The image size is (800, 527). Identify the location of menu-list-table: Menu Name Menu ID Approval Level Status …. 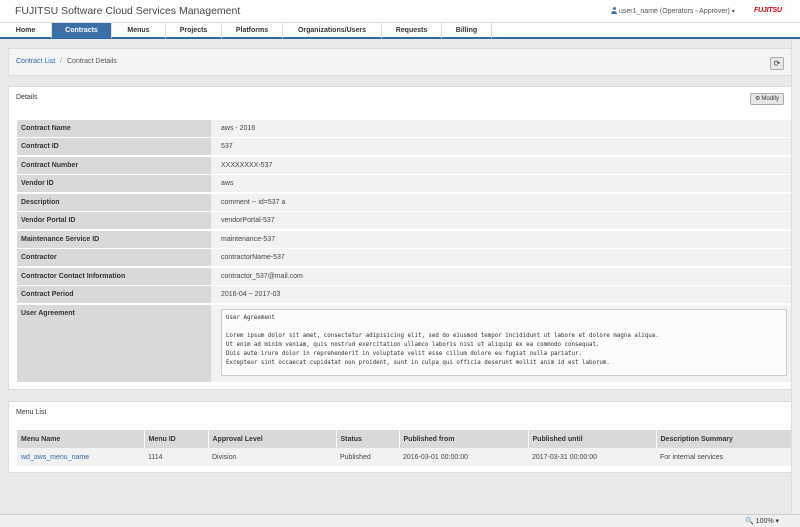
(405, 448).